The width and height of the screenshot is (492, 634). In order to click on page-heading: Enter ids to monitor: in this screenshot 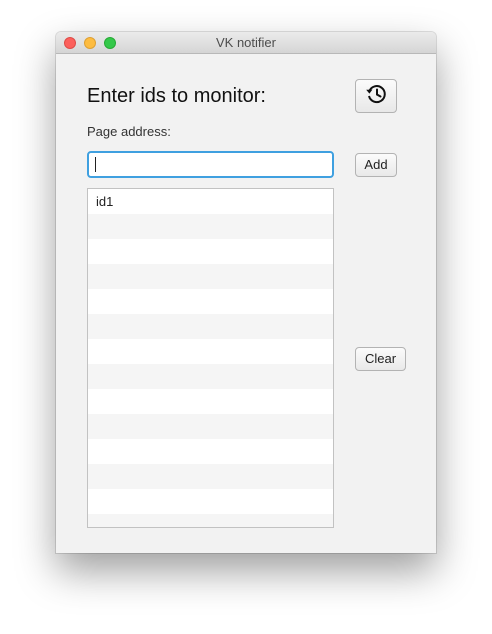, I will do `click(176, 96)`.